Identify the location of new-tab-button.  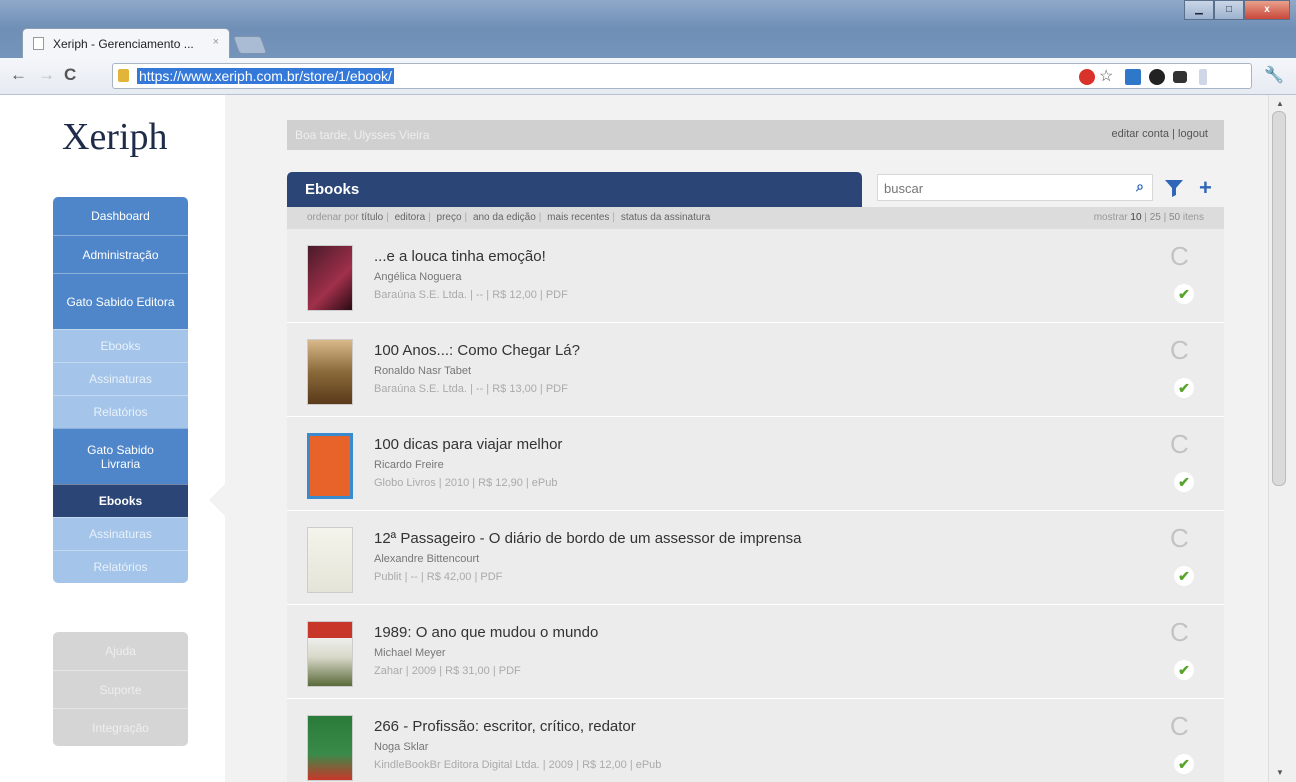
(250, 45).